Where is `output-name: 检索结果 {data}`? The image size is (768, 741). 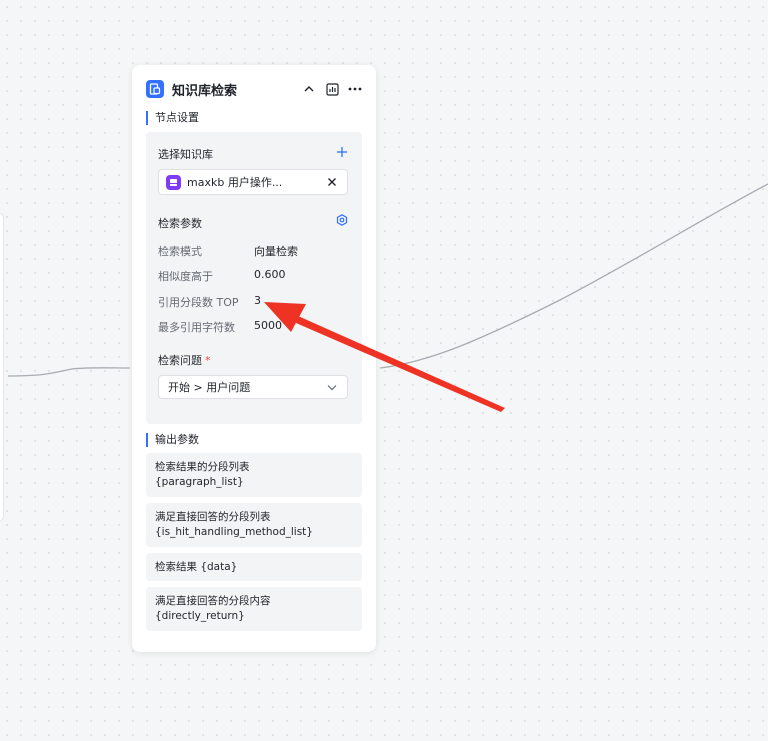
output-name: 检索结果 {data} is located at coordinates (196, 567).